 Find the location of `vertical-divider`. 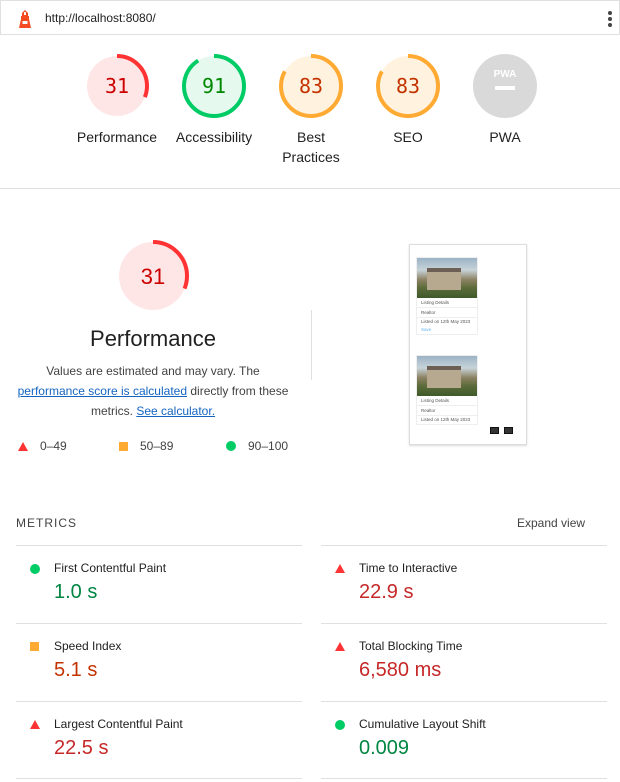

vertical-divider is located at coordinates (311, 345).